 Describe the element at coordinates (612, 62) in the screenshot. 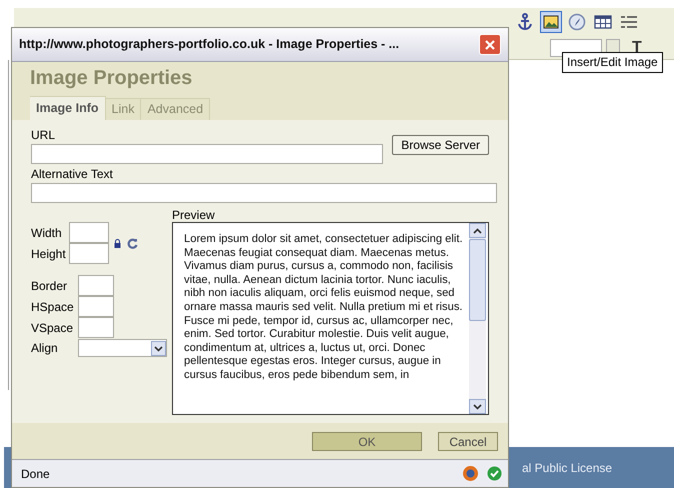

I see `tooltip: Insert/Edit Image` at that location.